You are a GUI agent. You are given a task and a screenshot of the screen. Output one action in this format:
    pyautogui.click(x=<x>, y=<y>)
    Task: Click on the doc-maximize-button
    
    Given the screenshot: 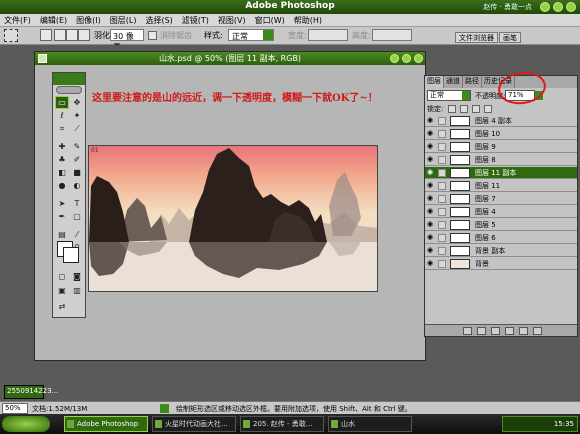 What is the action you would take?
    pyautogui.click(x=406, y=58)
    